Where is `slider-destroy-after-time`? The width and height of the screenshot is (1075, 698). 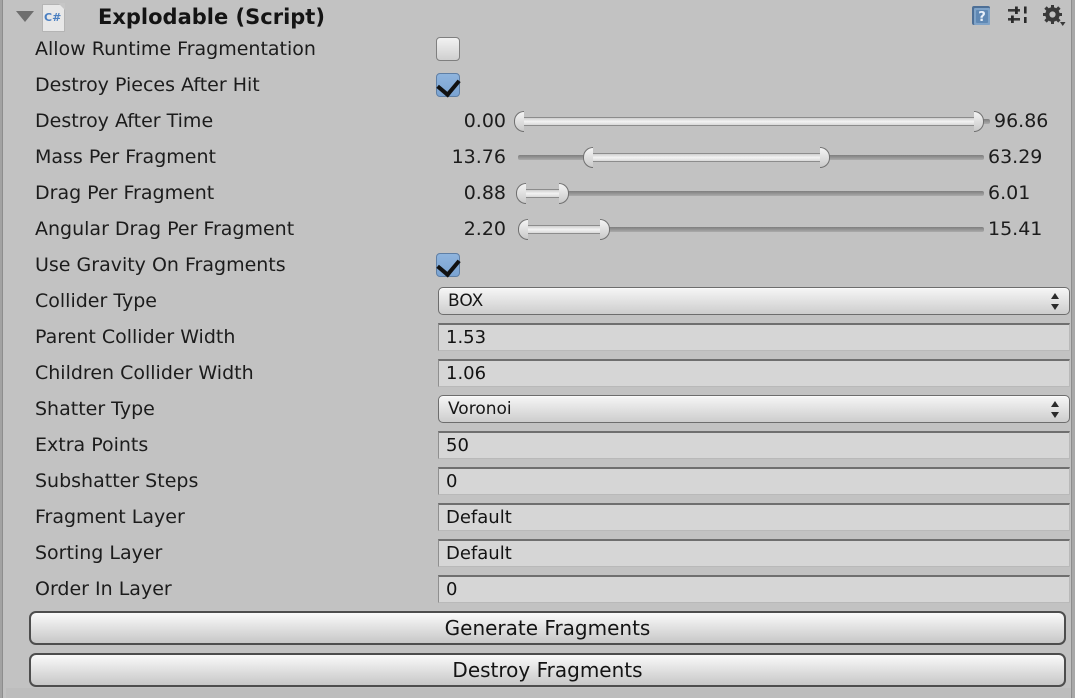
slider-destroy-after-time is located at coordinates (752, 121).